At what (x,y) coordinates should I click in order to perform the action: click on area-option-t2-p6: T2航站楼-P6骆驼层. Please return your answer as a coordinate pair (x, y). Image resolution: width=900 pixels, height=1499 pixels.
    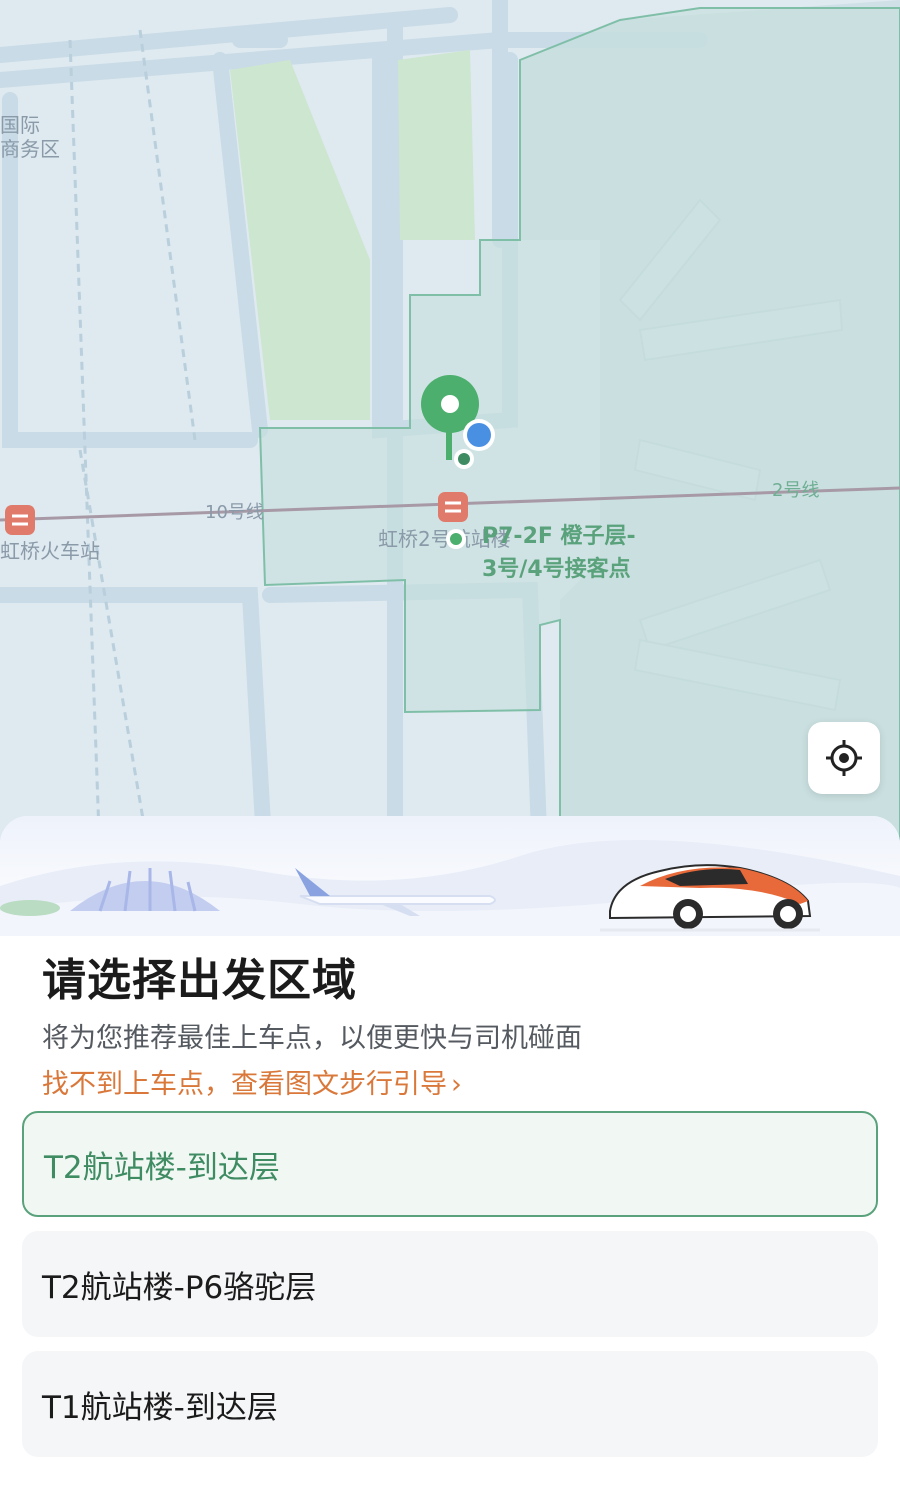
    Looking at the image, I should click on (450, 1284).